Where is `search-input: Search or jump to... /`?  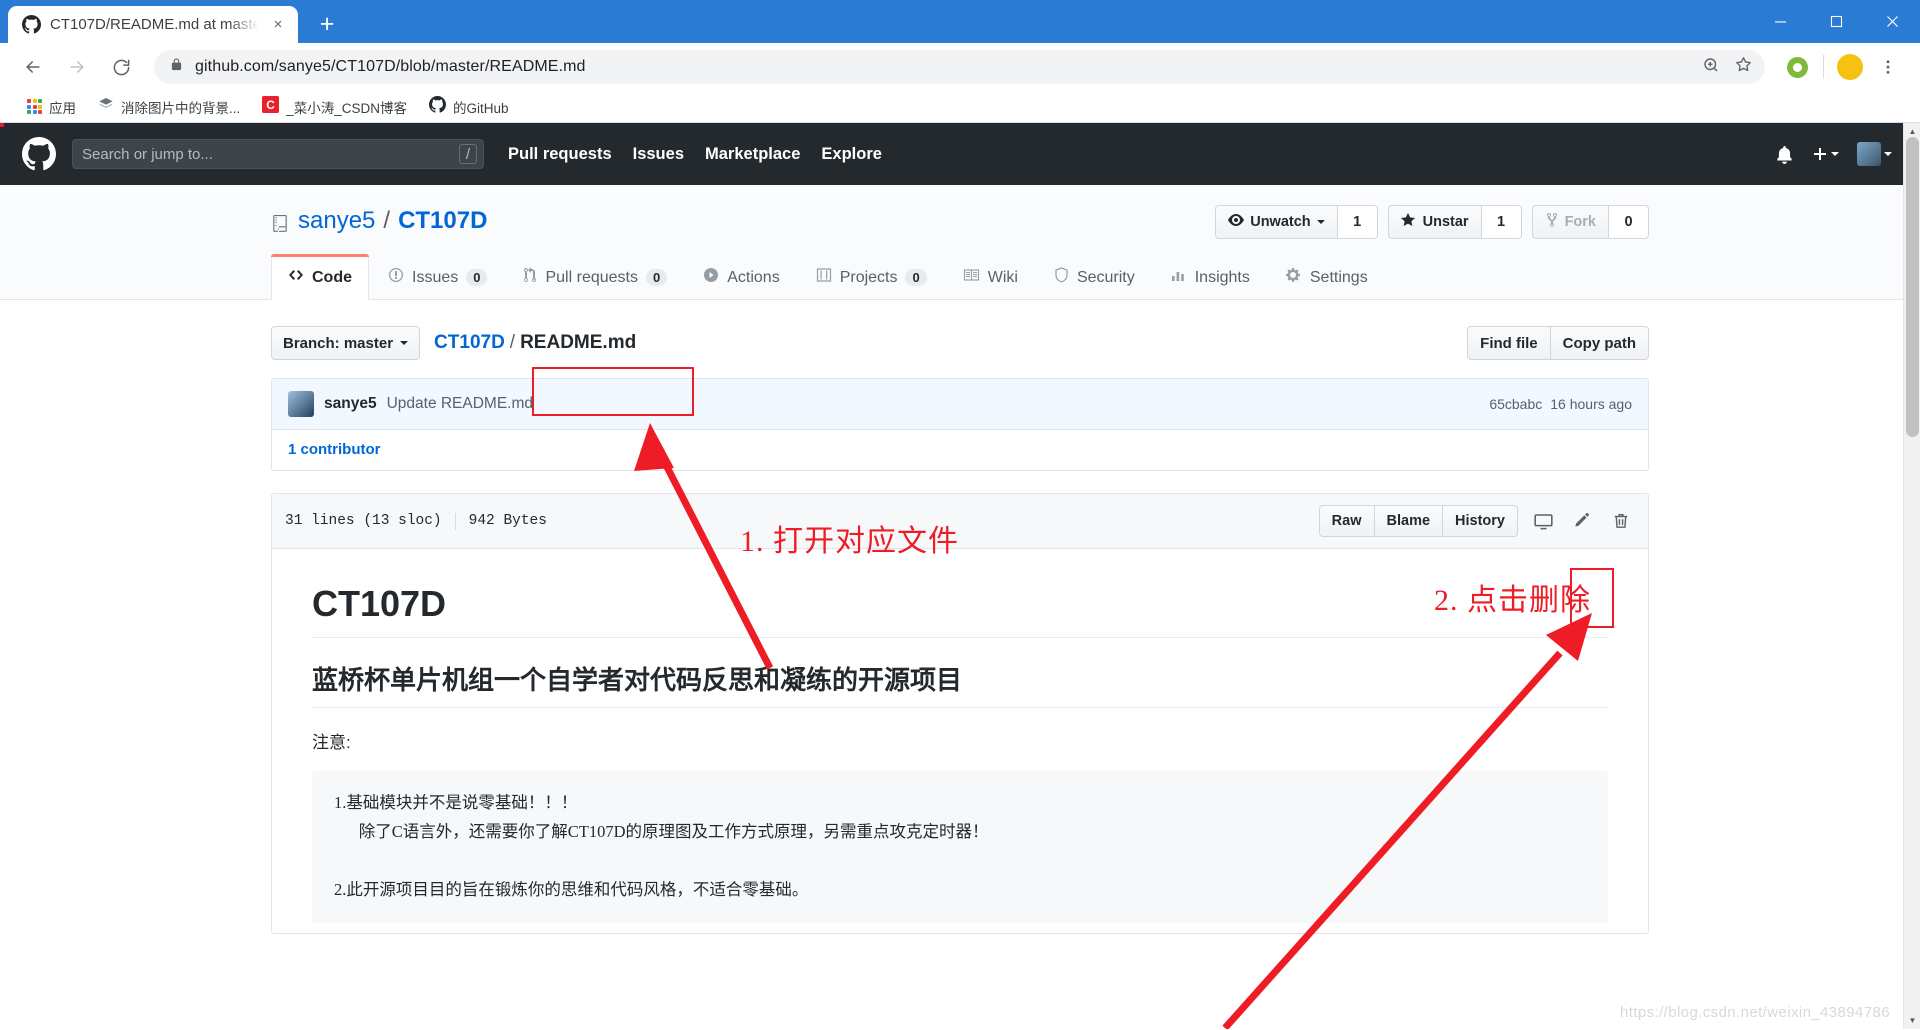 search-input: Search or jump to... / is located at coordinates (278, 154).